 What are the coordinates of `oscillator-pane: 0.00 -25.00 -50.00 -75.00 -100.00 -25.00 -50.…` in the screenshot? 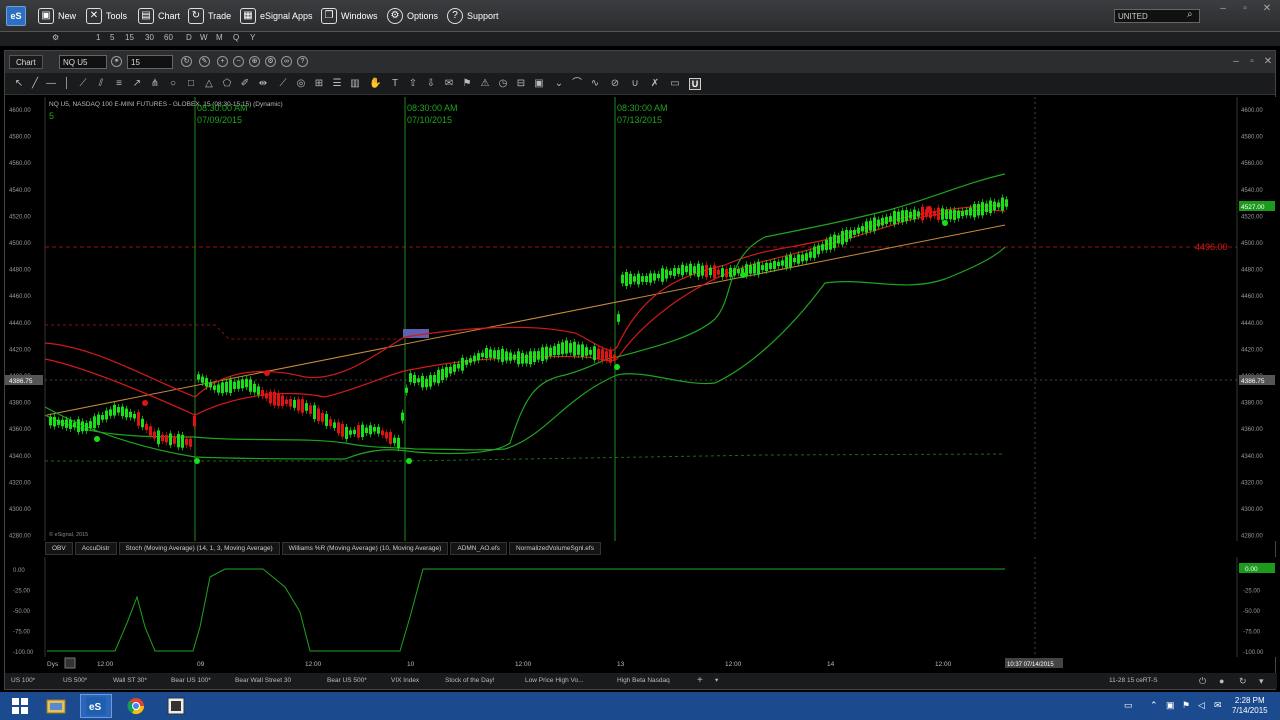 It's located at (641, 607).